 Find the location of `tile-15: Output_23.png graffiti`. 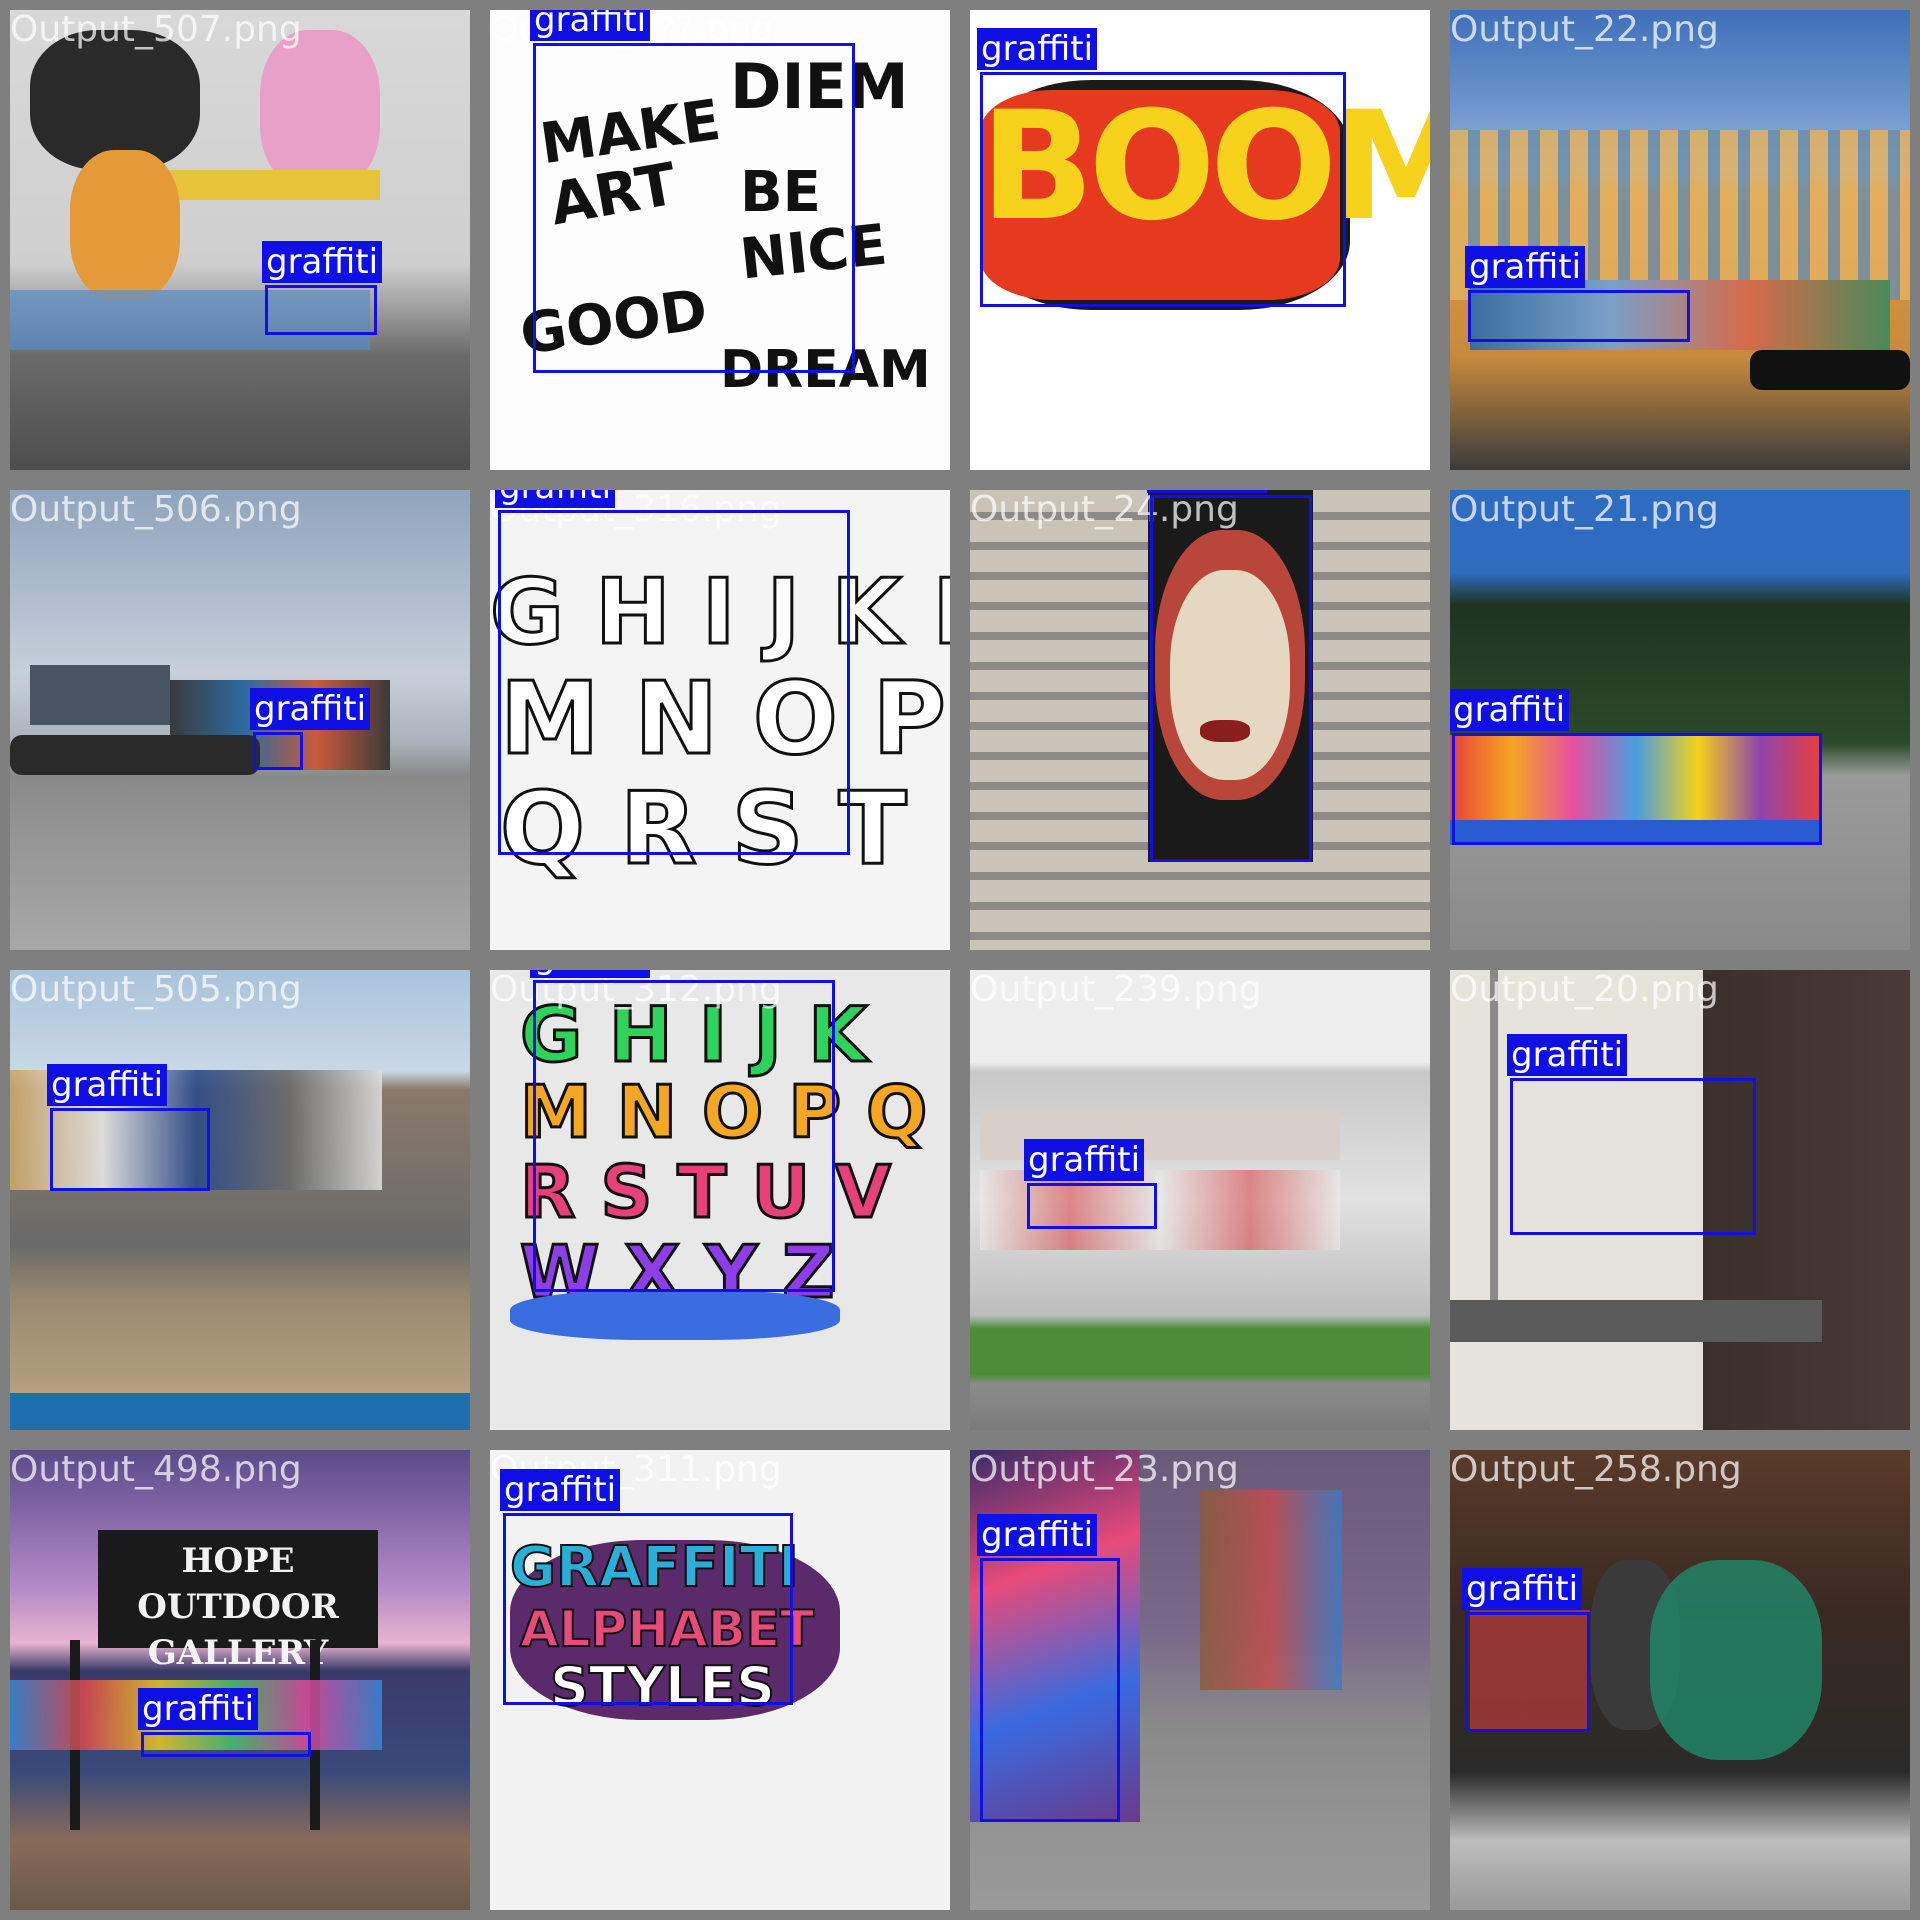

tile-15: Output_23.png graffiti is located at coordinates (1200, 1680).